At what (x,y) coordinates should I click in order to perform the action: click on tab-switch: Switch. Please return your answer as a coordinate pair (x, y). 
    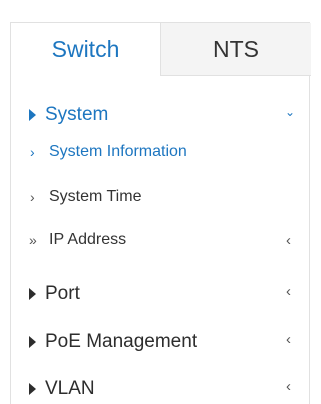
    Looking at the image, I should click on (86, 49).